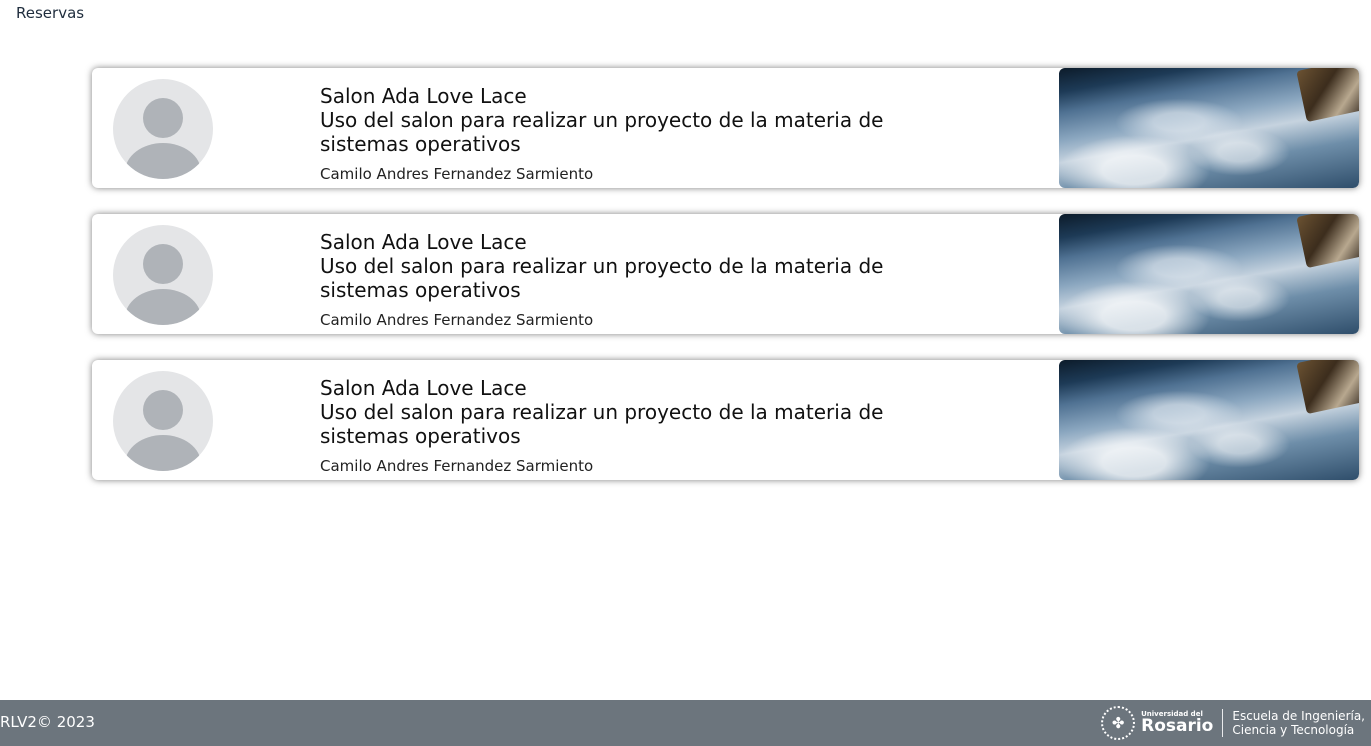  What do you see at coordinates (47, 722) in the screenshot?
I see `copyright-text: RLV2© 2023` at bounding box center [47, 722].